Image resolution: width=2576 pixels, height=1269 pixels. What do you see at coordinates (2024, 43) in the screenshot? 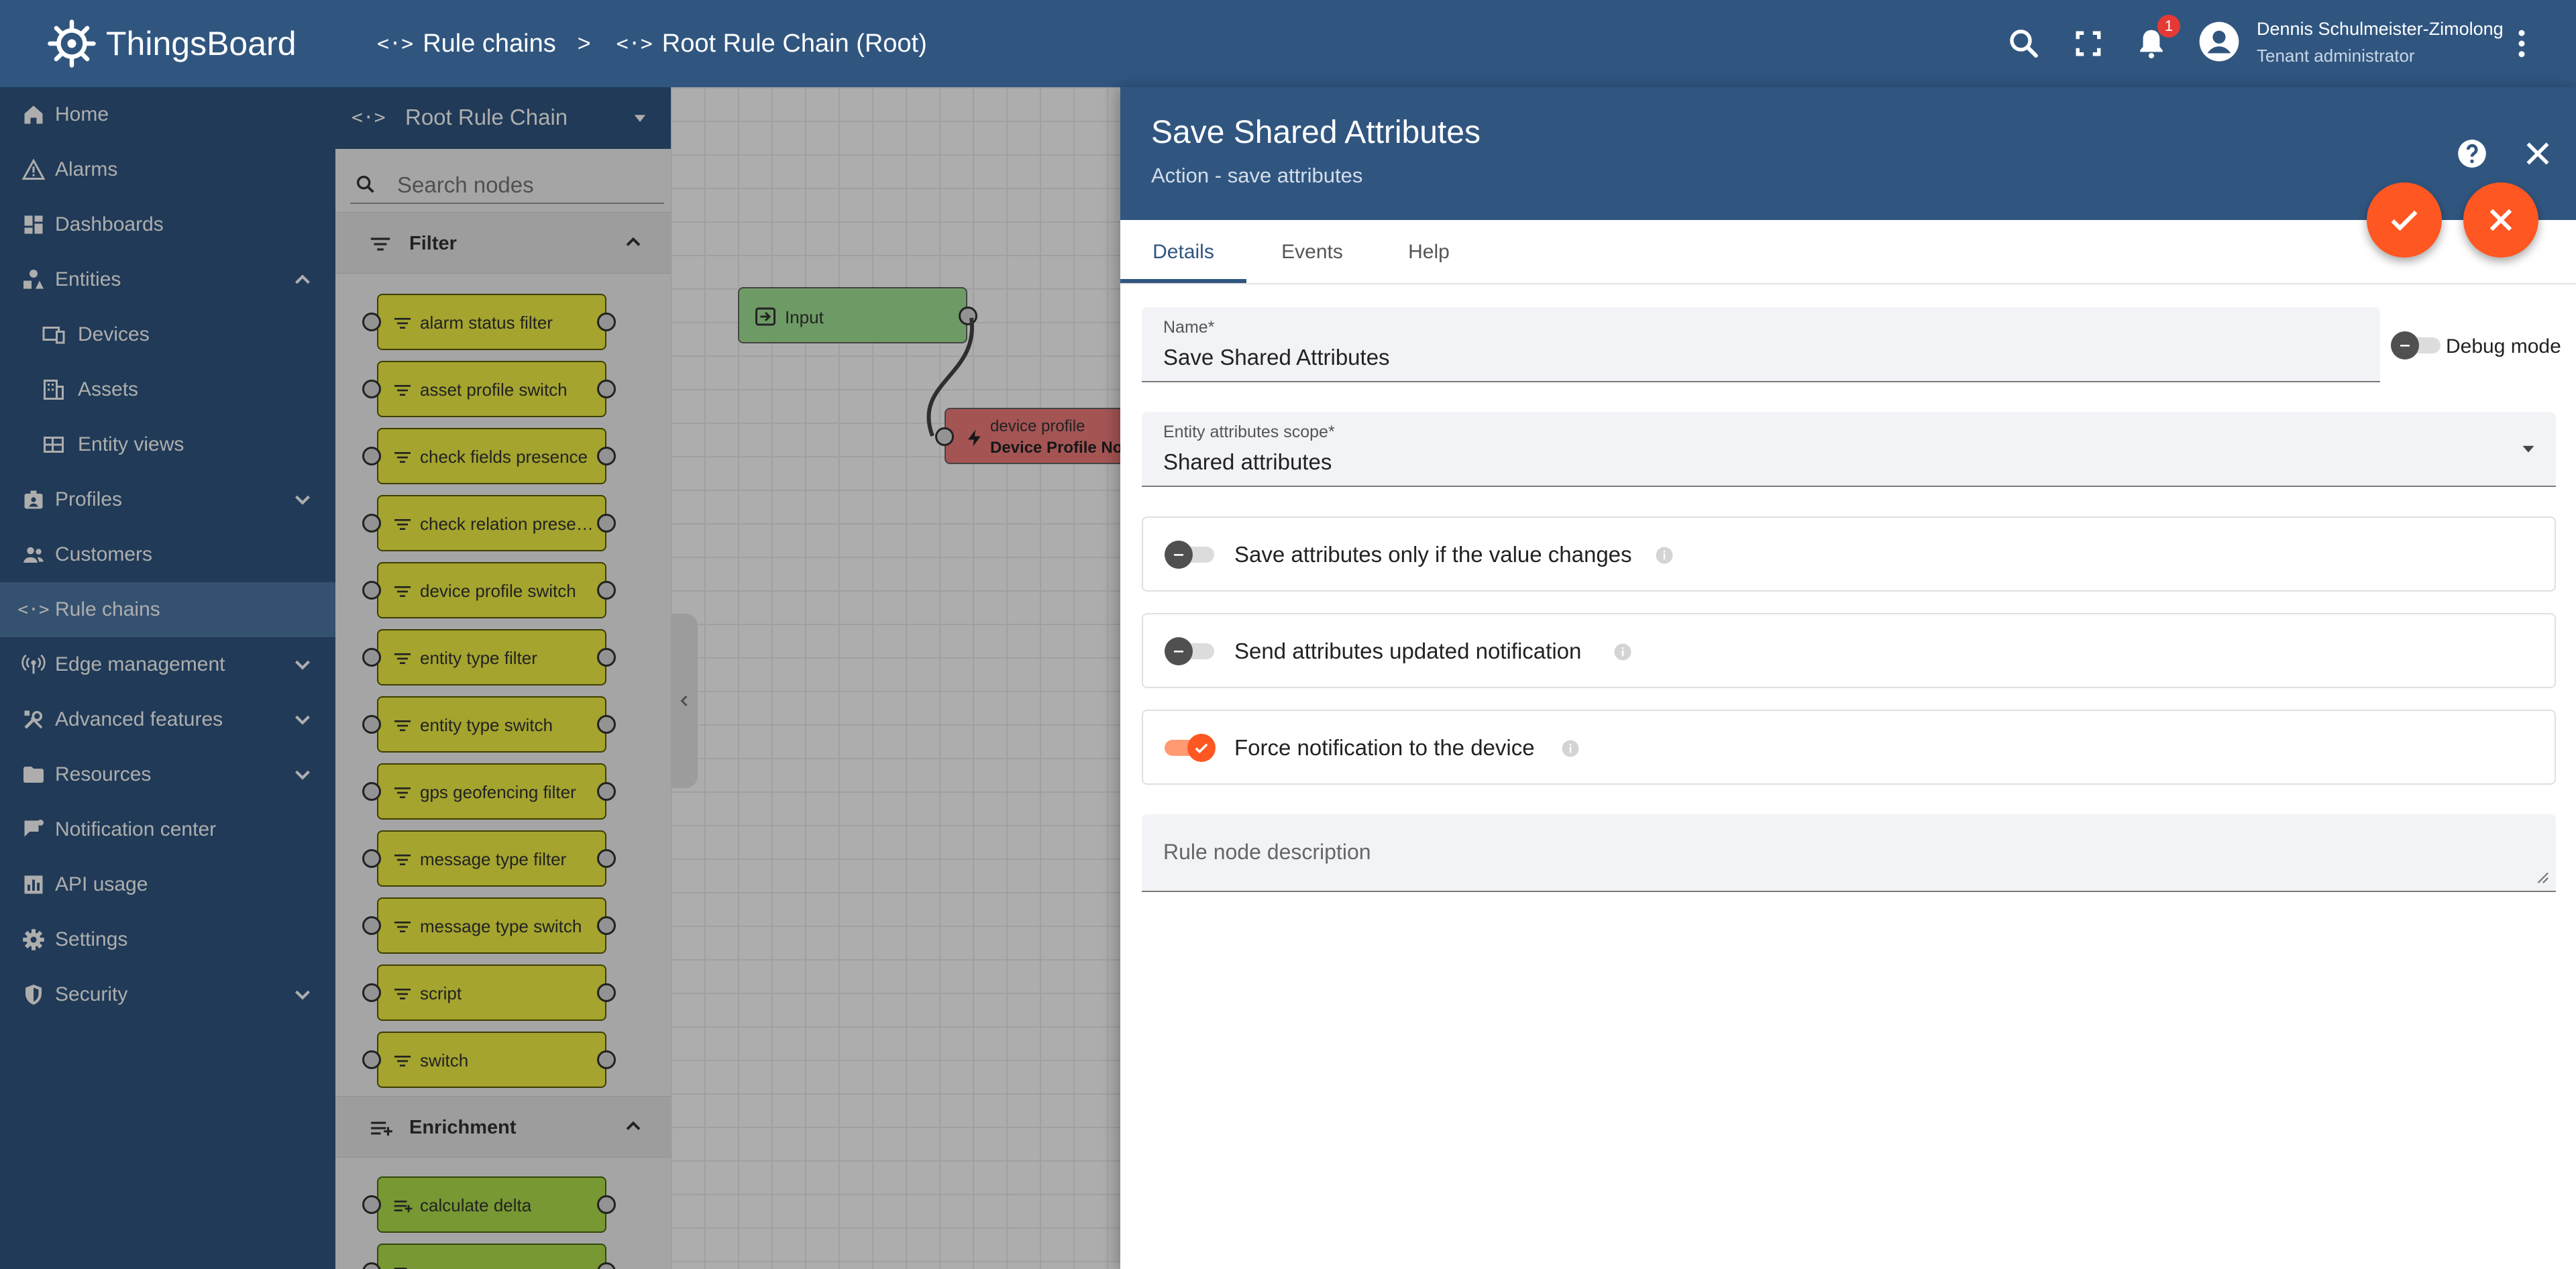
I see `search-icon` at bounding box center [2024, 43].